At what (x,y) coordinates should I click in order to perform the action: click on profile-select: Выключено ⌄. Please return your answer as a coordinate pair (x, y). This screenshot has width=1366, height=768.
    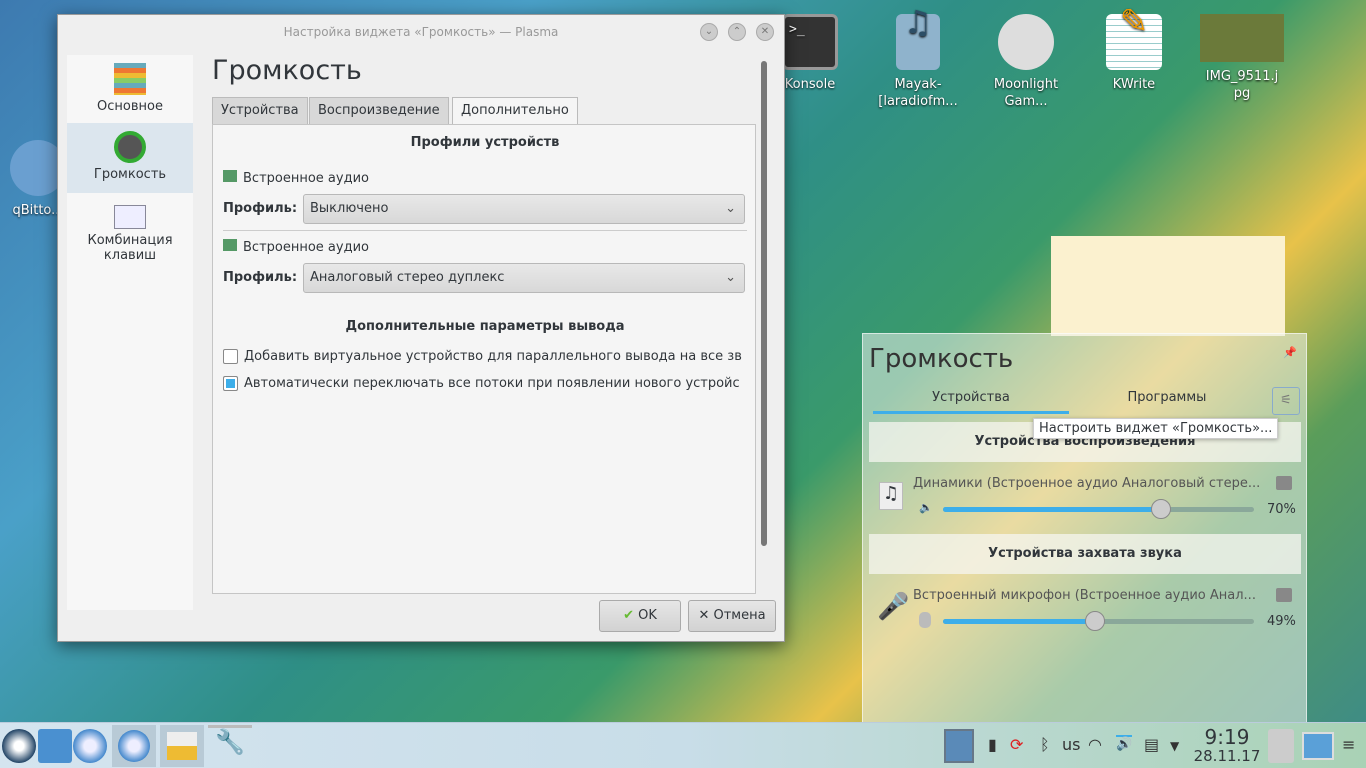
    Looking at the image, I should click on (524, 209).